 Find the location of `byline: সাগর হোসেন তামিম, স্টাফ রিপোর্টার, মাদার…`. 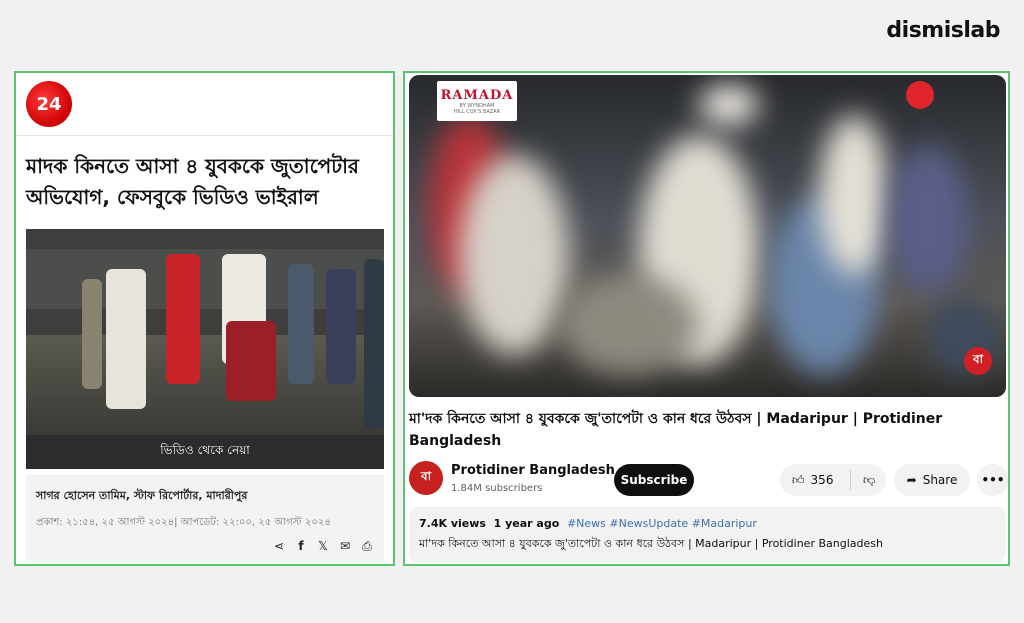

byline: সাগর হোসেন তামিম, স্টাফ রিপোর্টার, মাদার… is located at coordinates (142, 495).